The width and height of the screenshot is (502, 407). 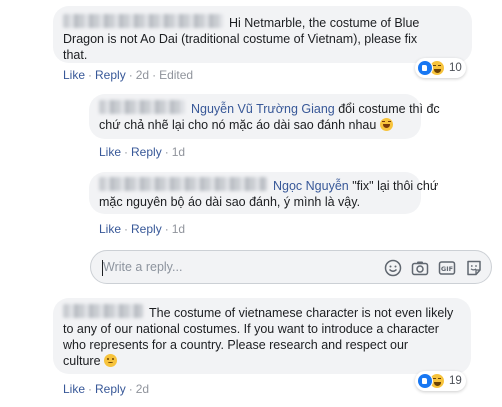 What do you see at coordinates (311, 186) in the screenshot?
I see `mentioned-user-link: Ngọc Nguyễn` at bounding box center [311, 186].